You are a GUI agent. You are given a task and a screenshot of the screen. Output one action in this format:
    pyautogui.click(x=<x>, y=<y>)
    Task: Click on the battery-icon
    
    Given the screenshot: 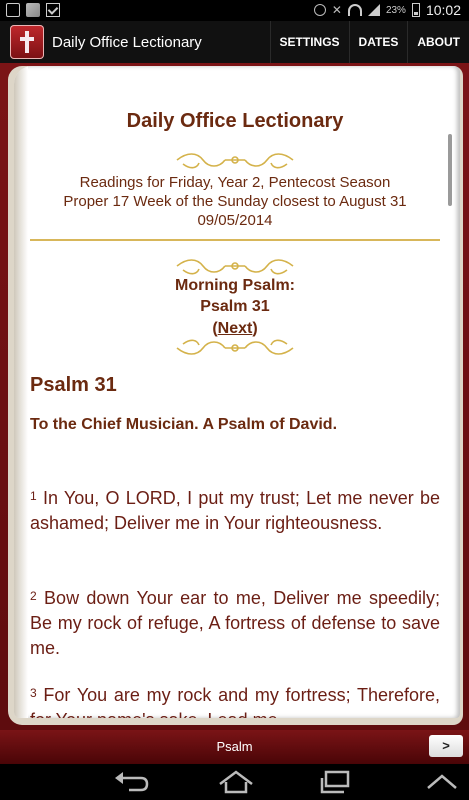 What is the action you would take?
    pyautogui.click(x=415, y=10)
    